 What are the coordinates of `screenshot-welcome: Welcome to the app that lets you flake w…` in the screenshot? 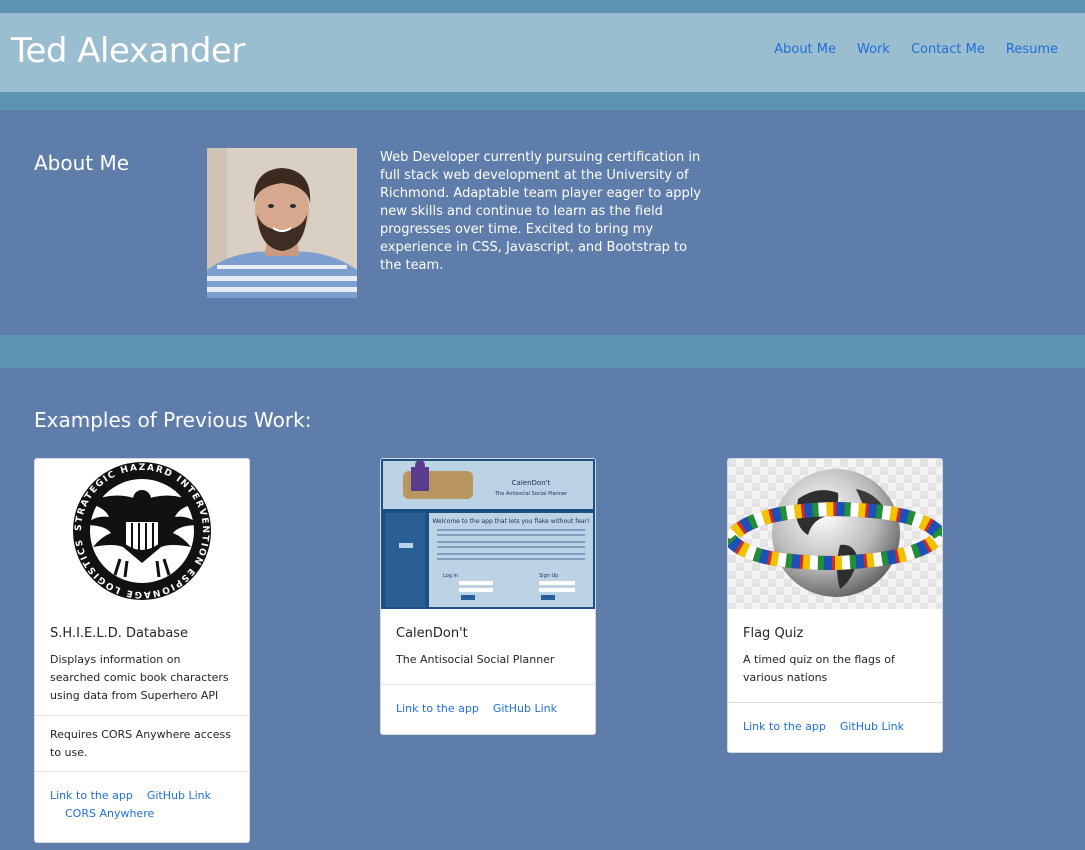 It's located at (510, 521).